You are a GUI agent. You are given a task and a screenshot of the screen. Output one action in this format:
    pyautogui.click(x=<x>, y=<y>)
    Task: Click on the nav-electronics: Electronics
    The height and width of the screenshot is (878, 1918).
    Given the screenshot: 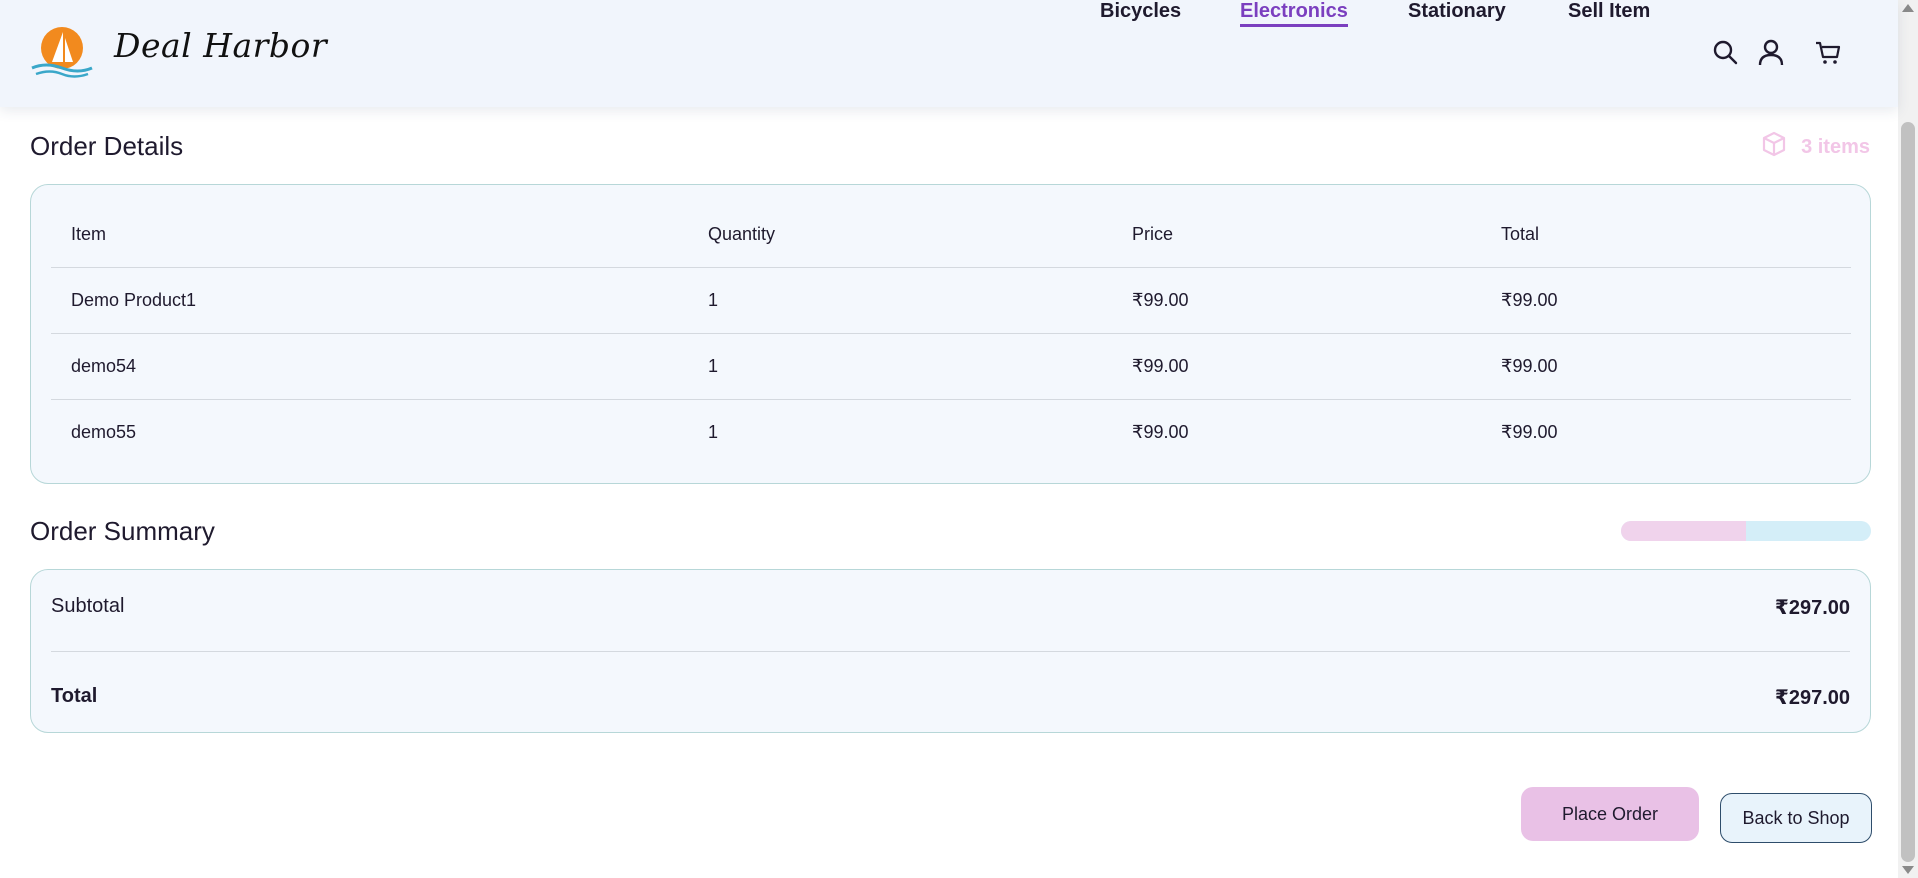 What is the action you would take?
    pyautogui.click(x=1294, y=13)
    